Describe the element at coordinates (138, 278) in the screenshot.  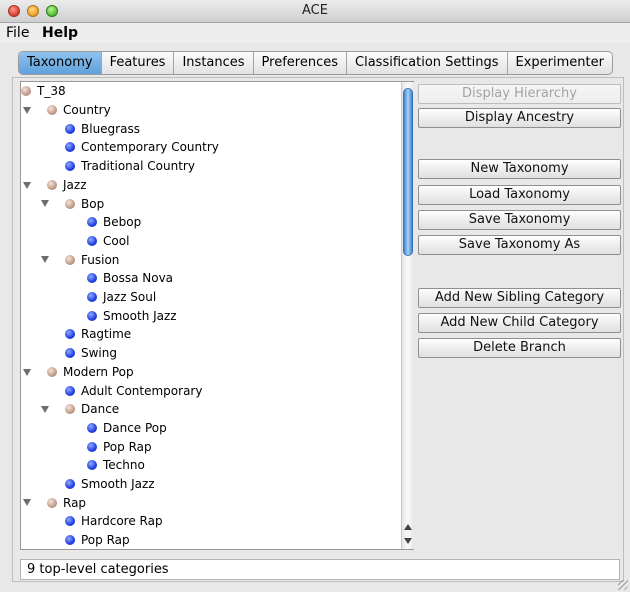
I see `tree-node-label: Bossa Nova` at that location.